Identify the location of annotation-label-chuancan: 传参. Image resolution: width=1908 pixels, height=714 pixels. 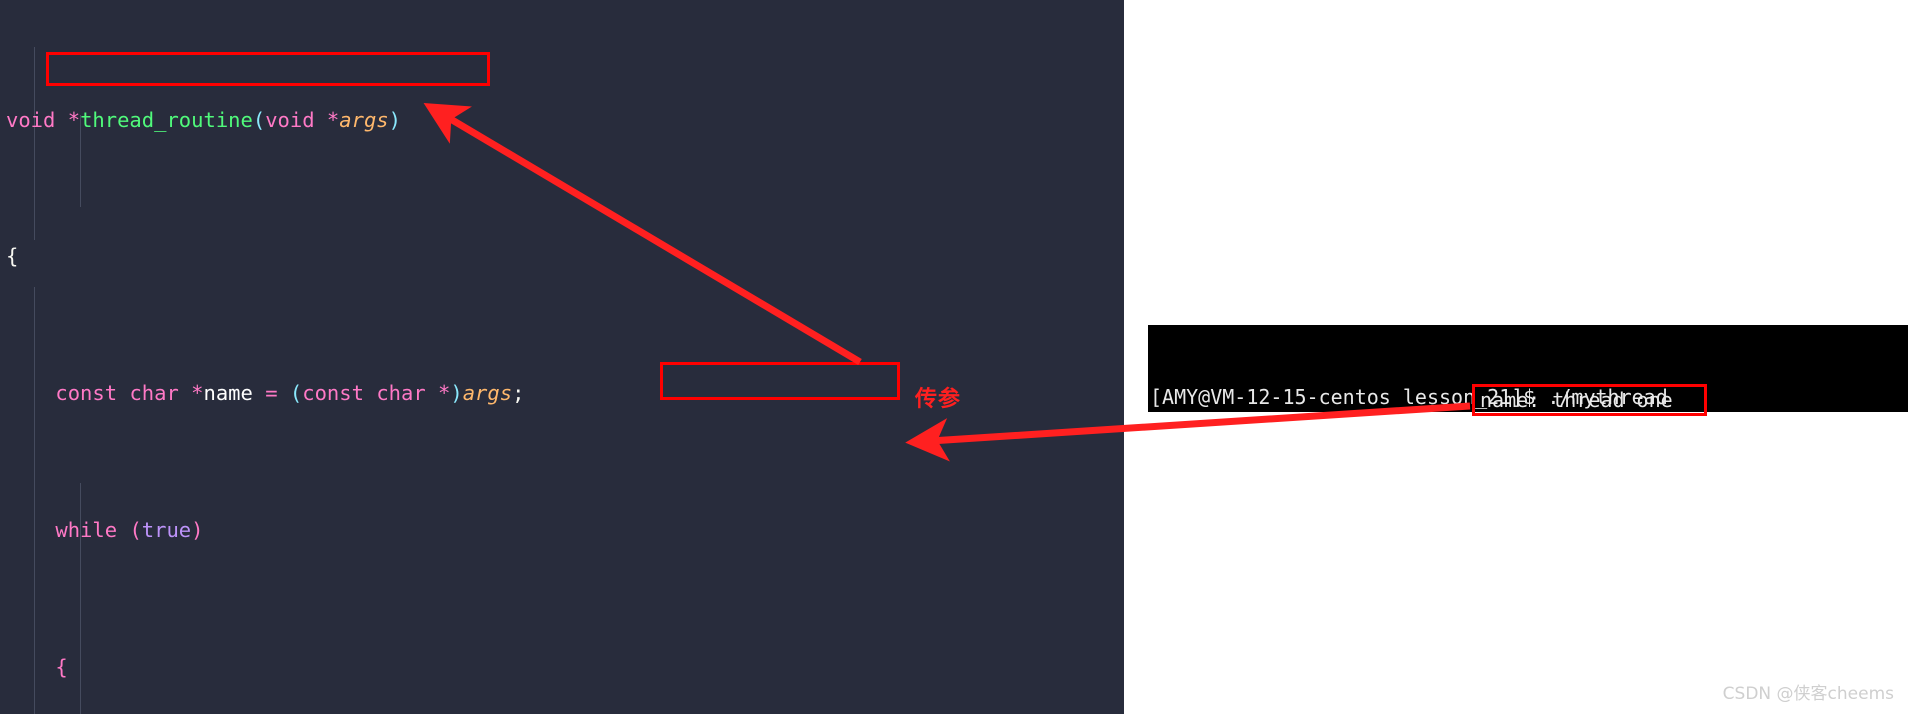
(938, 399).